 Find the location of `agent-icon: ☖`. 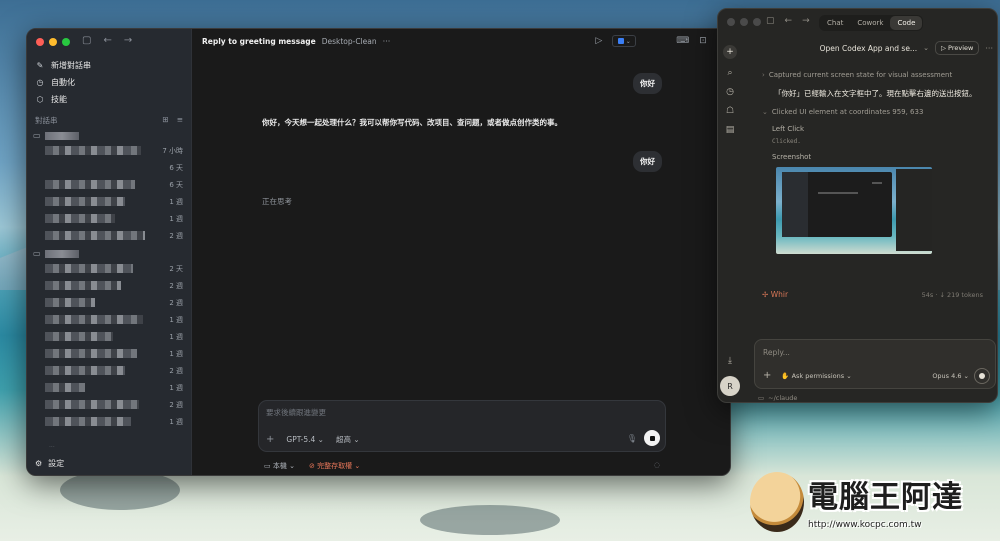

agent-icon: ☖ is located at coordinates (730, 111).